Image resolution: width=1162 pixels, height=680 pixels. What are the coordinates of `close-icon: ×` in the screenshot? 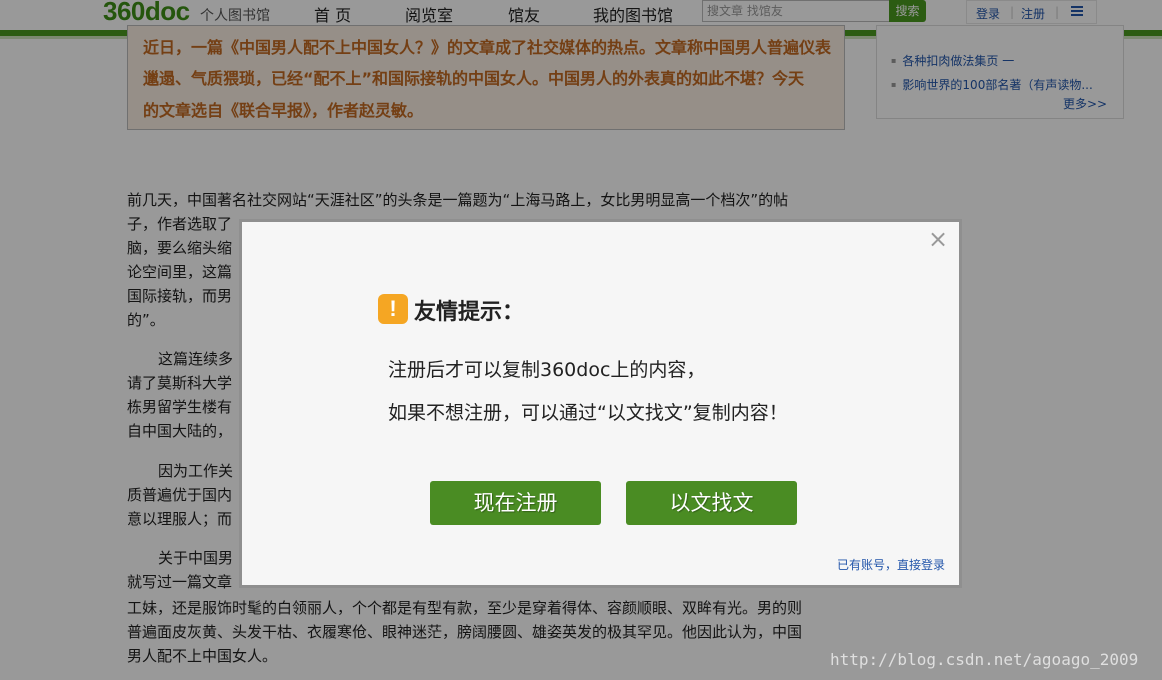 It's located at (938, 239).